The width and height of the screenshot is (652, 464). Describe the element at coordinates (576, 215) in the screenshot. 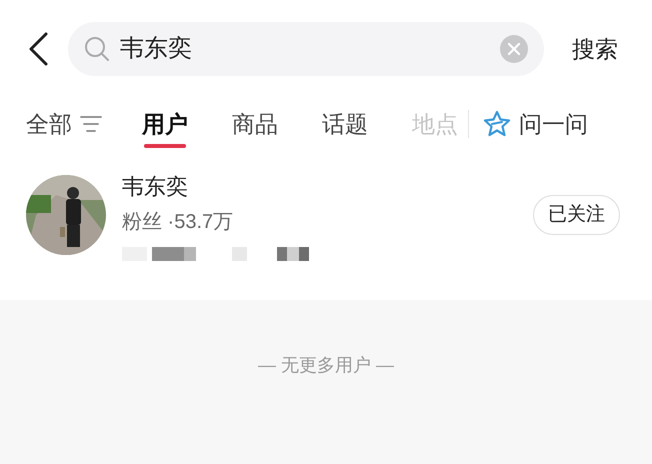

I see `following-button: 已关注` at that location.